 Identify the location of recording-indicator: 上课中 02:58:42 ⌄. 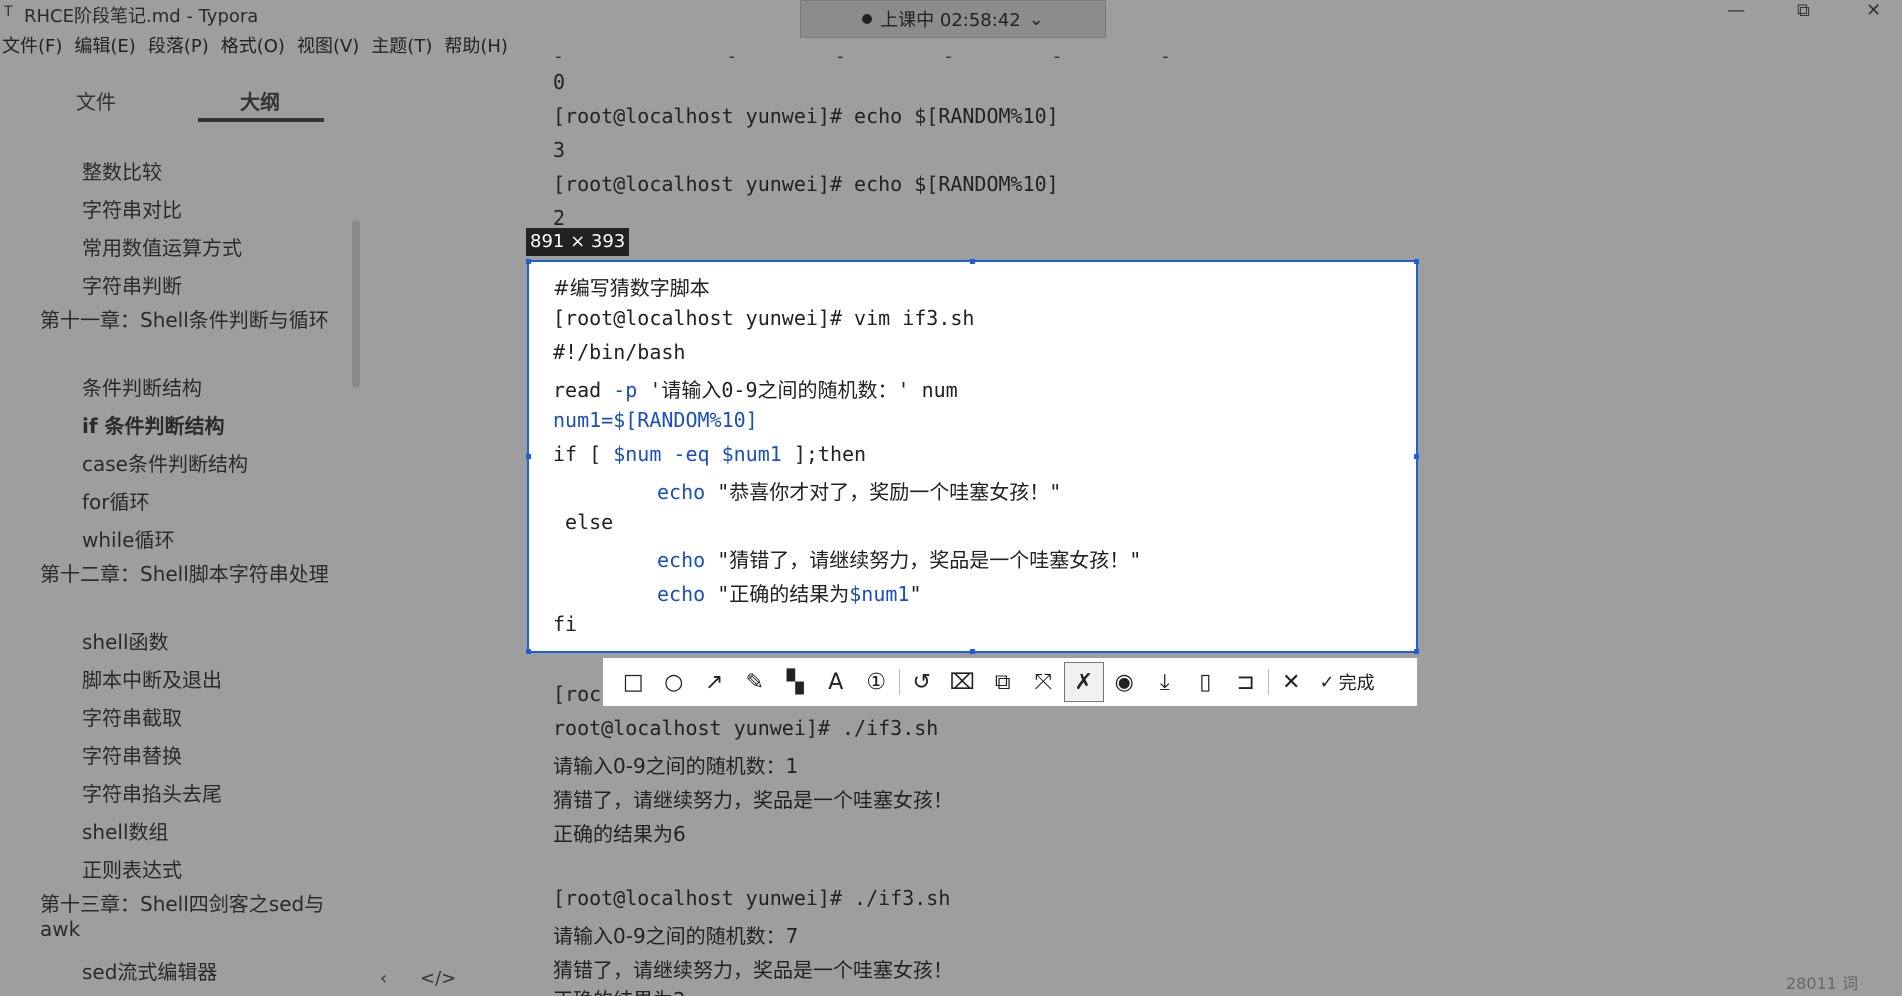
(953, 19).